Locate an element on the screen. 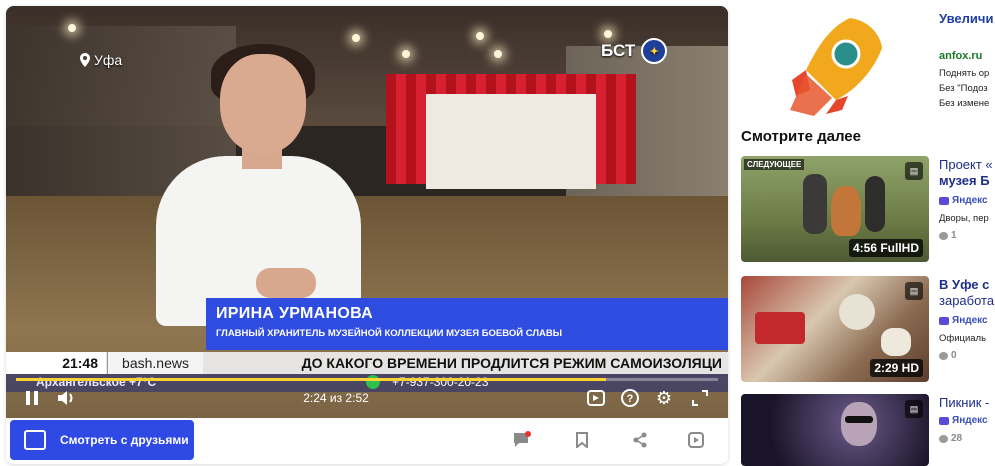 This screenshot has width=995, height=466. comment-count-value: 0 is located at coordinates (954, 355).